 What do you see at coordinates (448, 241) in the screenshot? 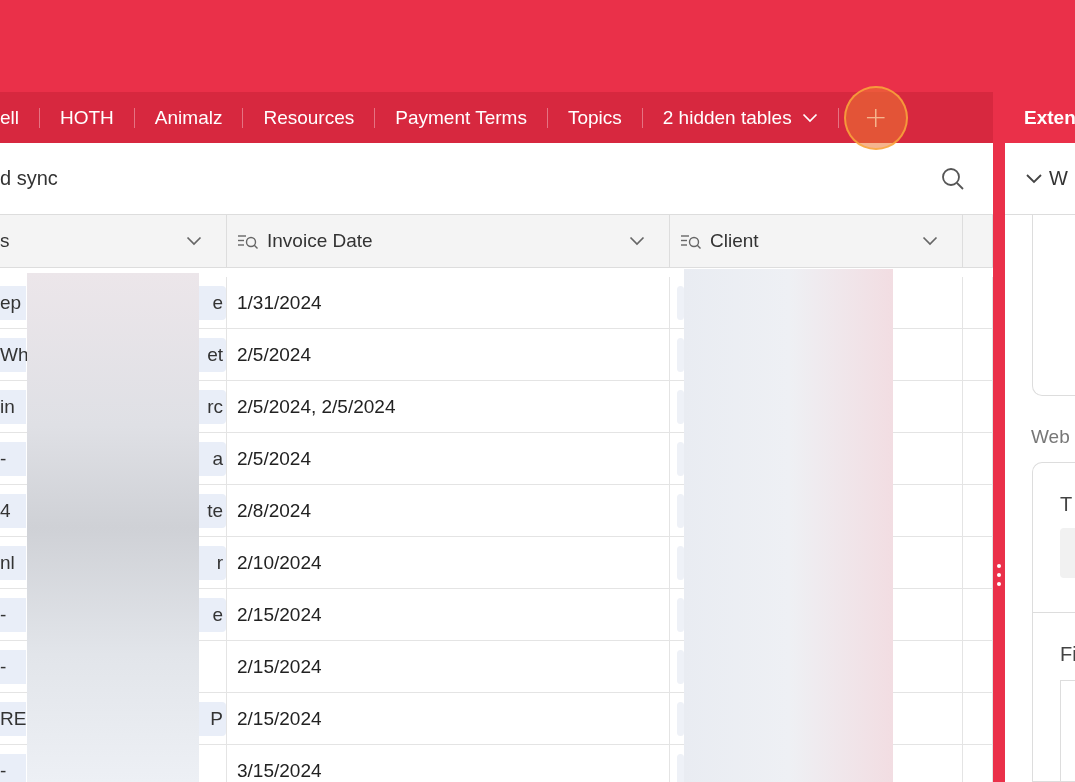
I see `column-header: Invoice Date` at bounding box center [448, 241].